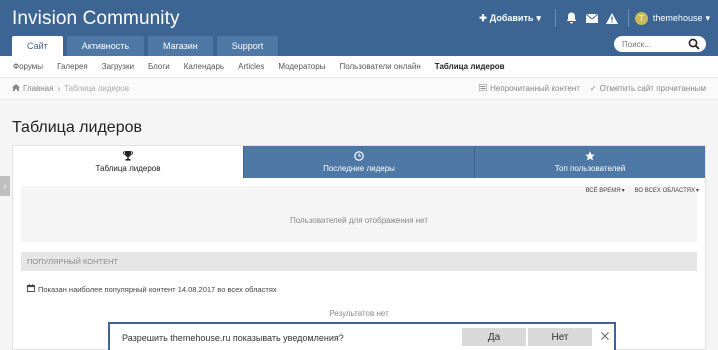 The image size is (718, 350). I want to click on user-bar: ✚ Добавить ▾ T themehouse ▾, so click(598, 18).